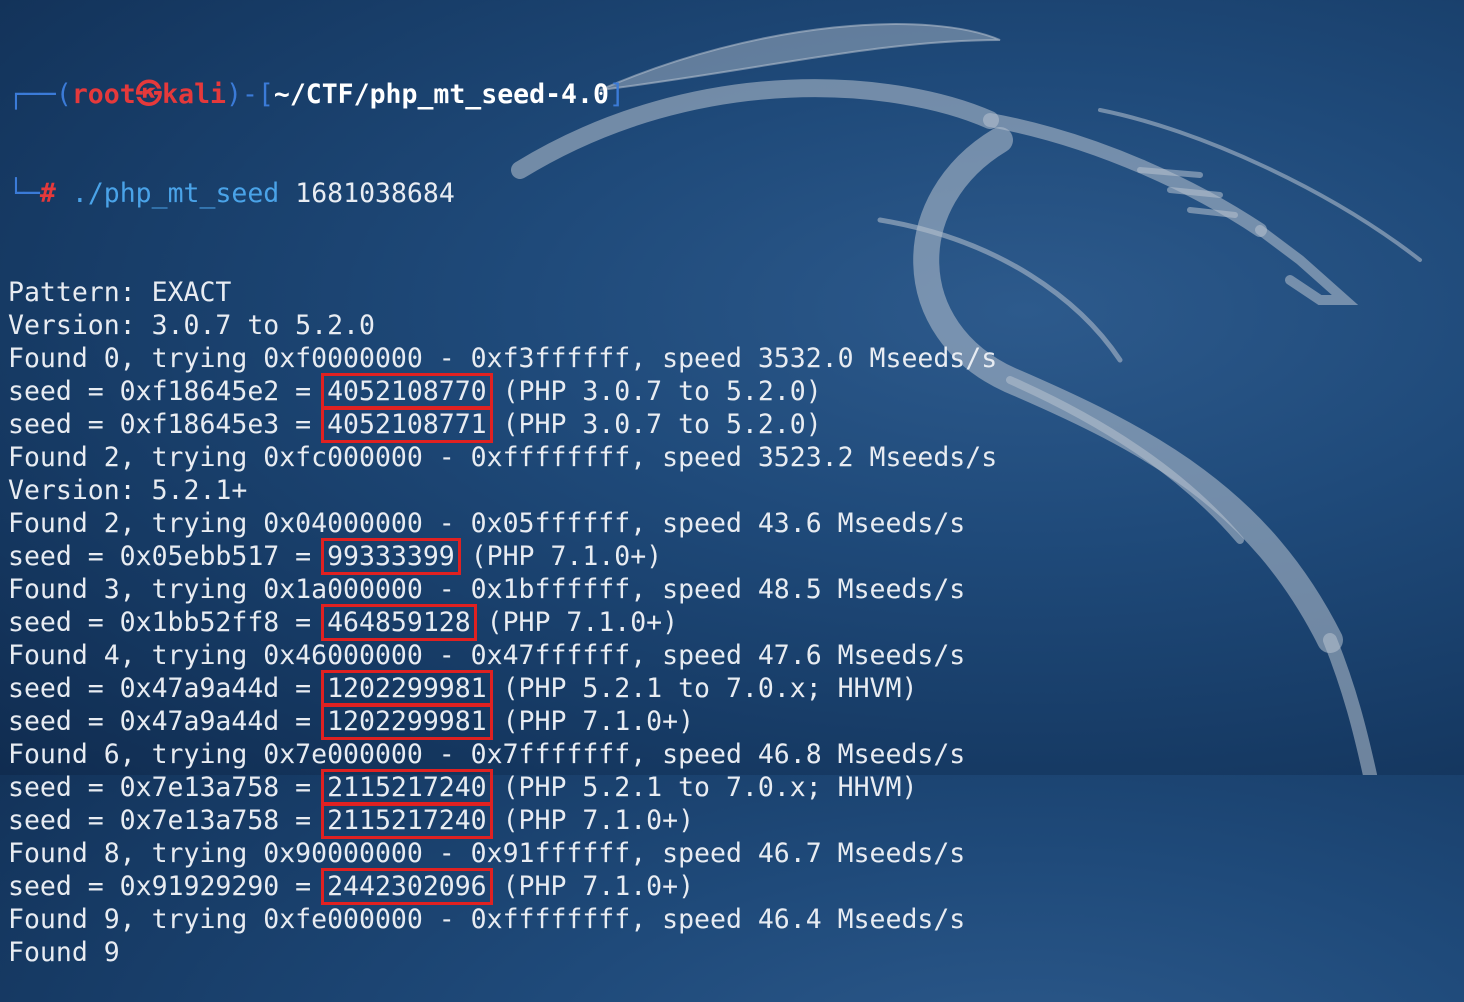 The image size is (1464, 1002). Describe the element at coordinates (194, 94) in the screenshot. I see `prompt-host: kali` at that location.